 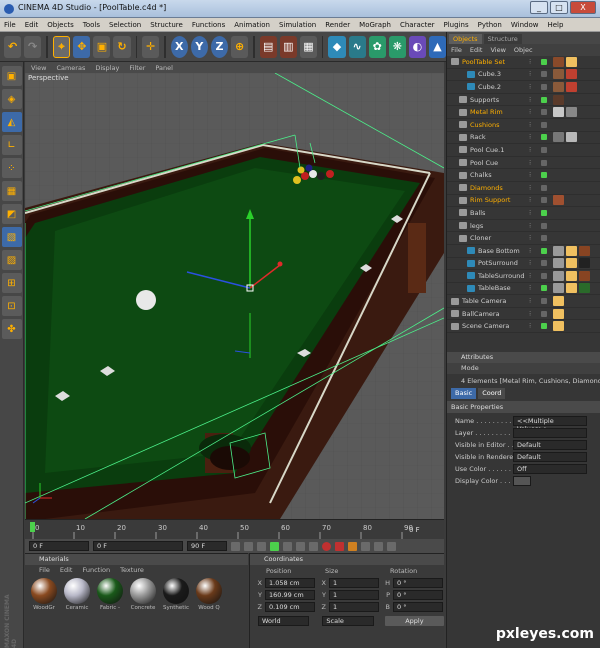 What do you see at coordinates (151, 46) in the screenshot?
I see `add-icon: ✛` at bounding box center [151, 46].